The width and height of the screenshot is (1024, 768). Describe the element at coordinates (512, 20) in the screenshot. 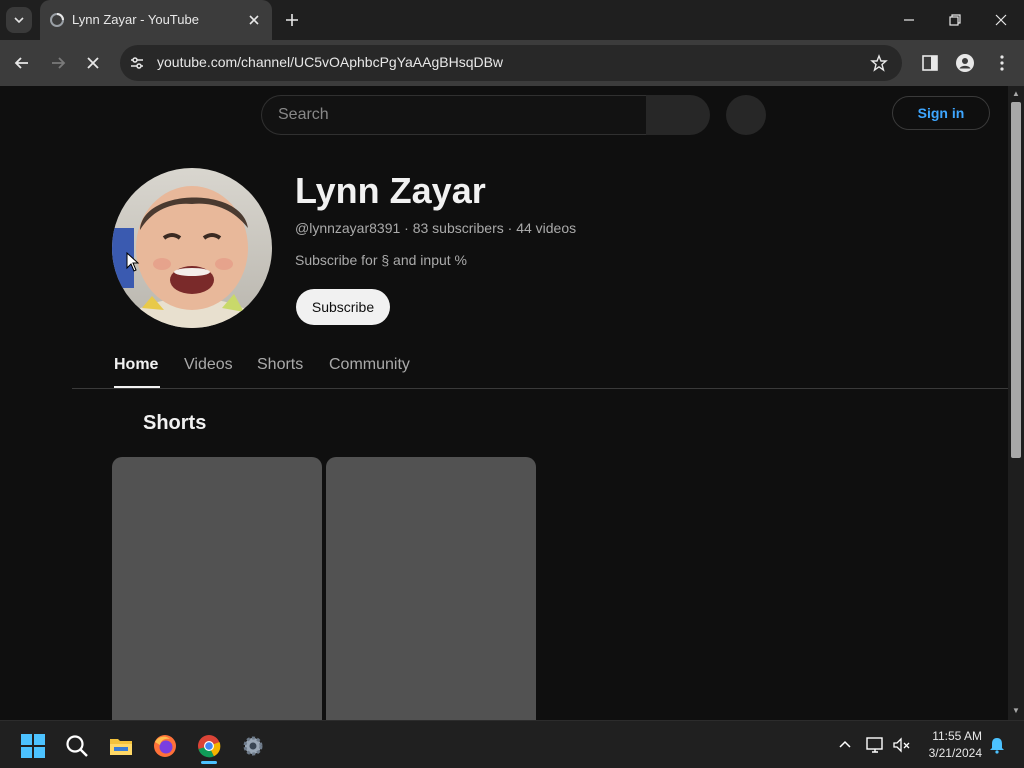

I see `browser-tab-strip: Lynn Zayar - YouTube` at that location.